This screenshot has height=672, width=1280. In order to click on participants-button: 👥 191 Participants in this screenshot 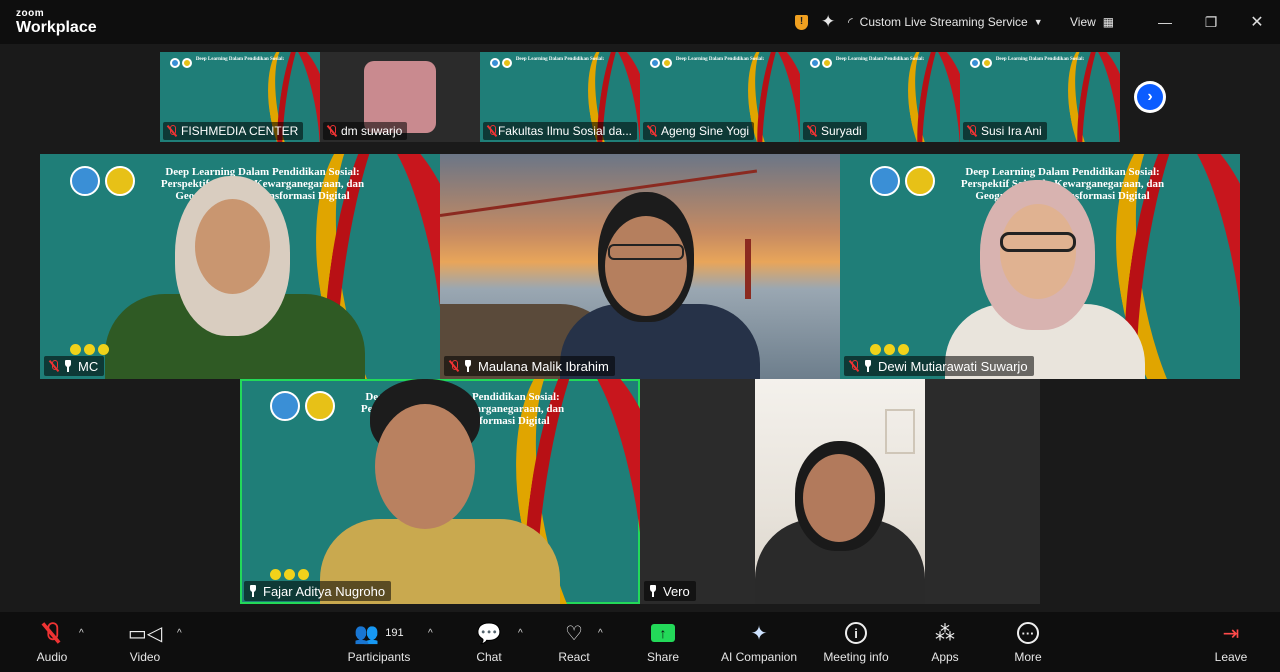, I will do `click(379, 642)`.